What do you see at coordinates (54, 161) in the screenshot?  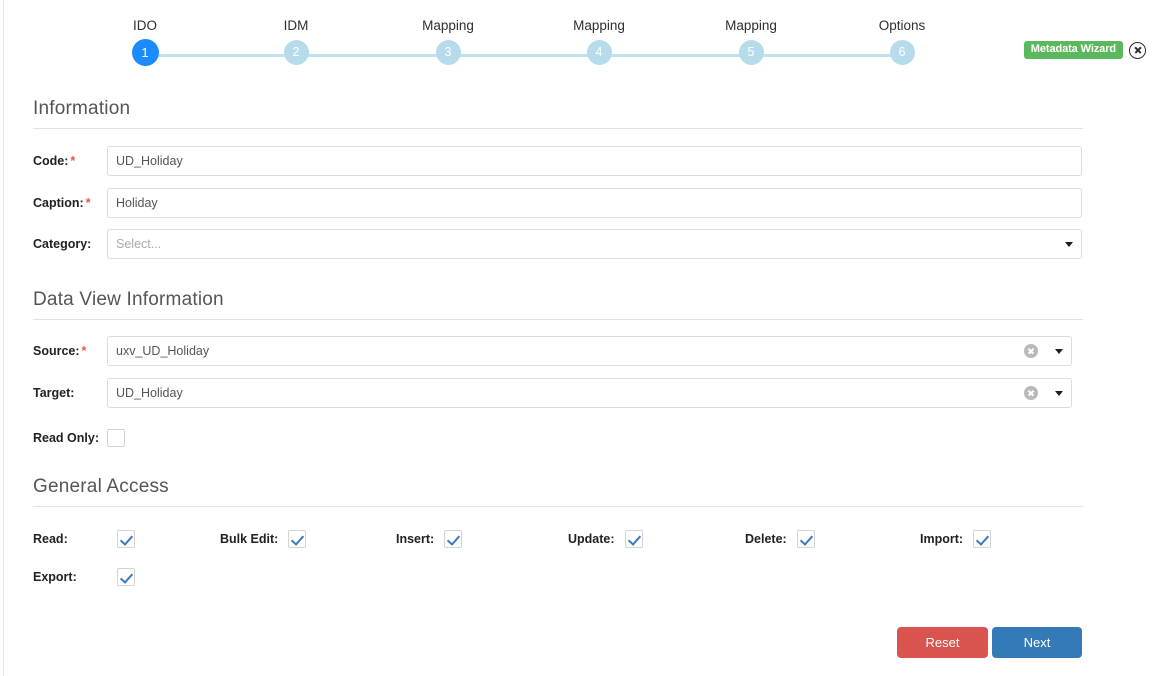 I see `code-label: Code: *` at bounding box center [54, 161].